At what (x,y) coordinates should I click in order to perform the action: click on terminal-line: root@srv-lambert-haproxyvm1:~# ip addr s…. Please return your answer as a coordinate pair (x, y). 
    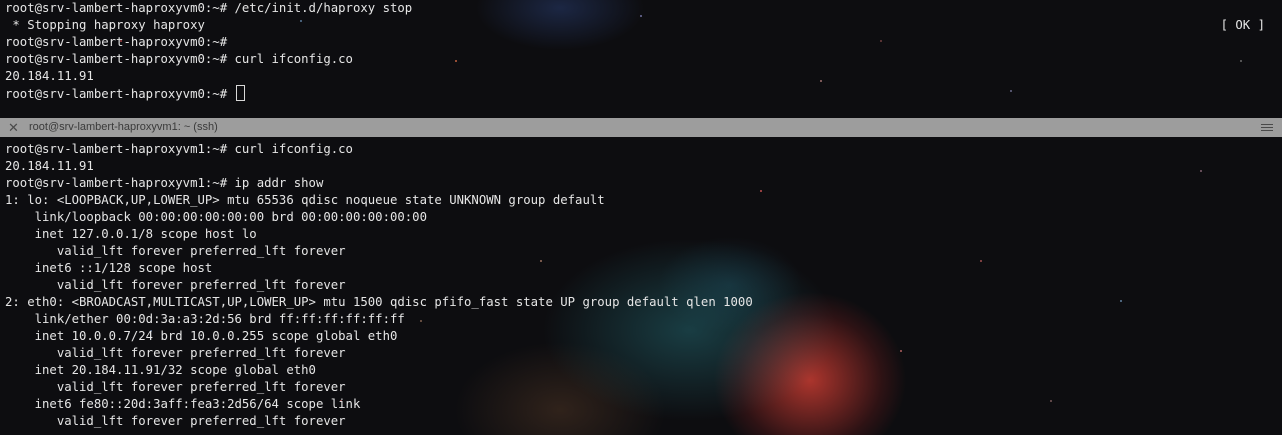
    Looking at the image, I should click on (164, 183).